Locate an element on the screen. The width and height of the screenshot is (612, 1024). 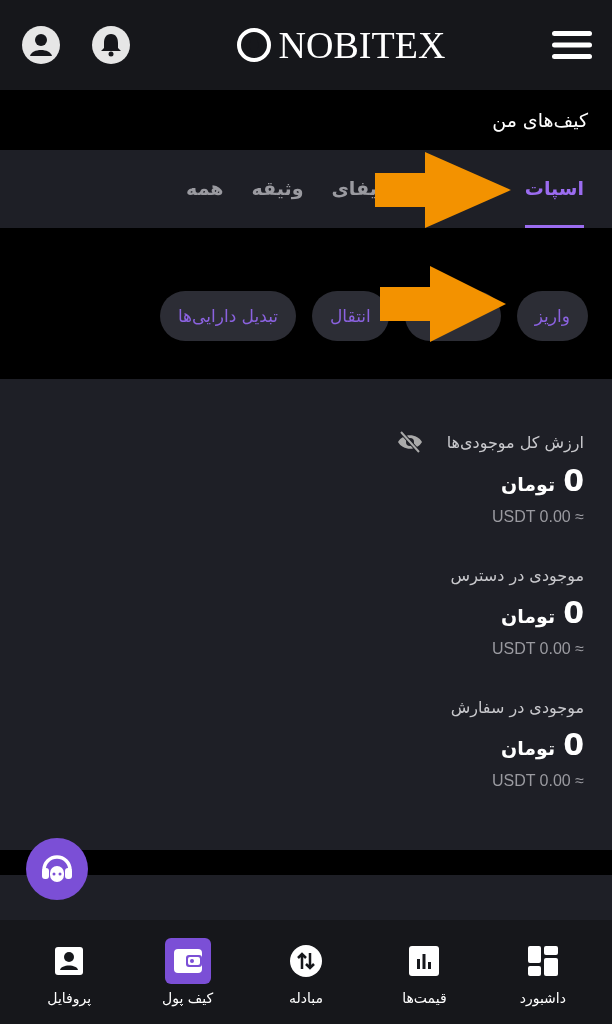
wallet-icon is located at coordinates (187, 961).